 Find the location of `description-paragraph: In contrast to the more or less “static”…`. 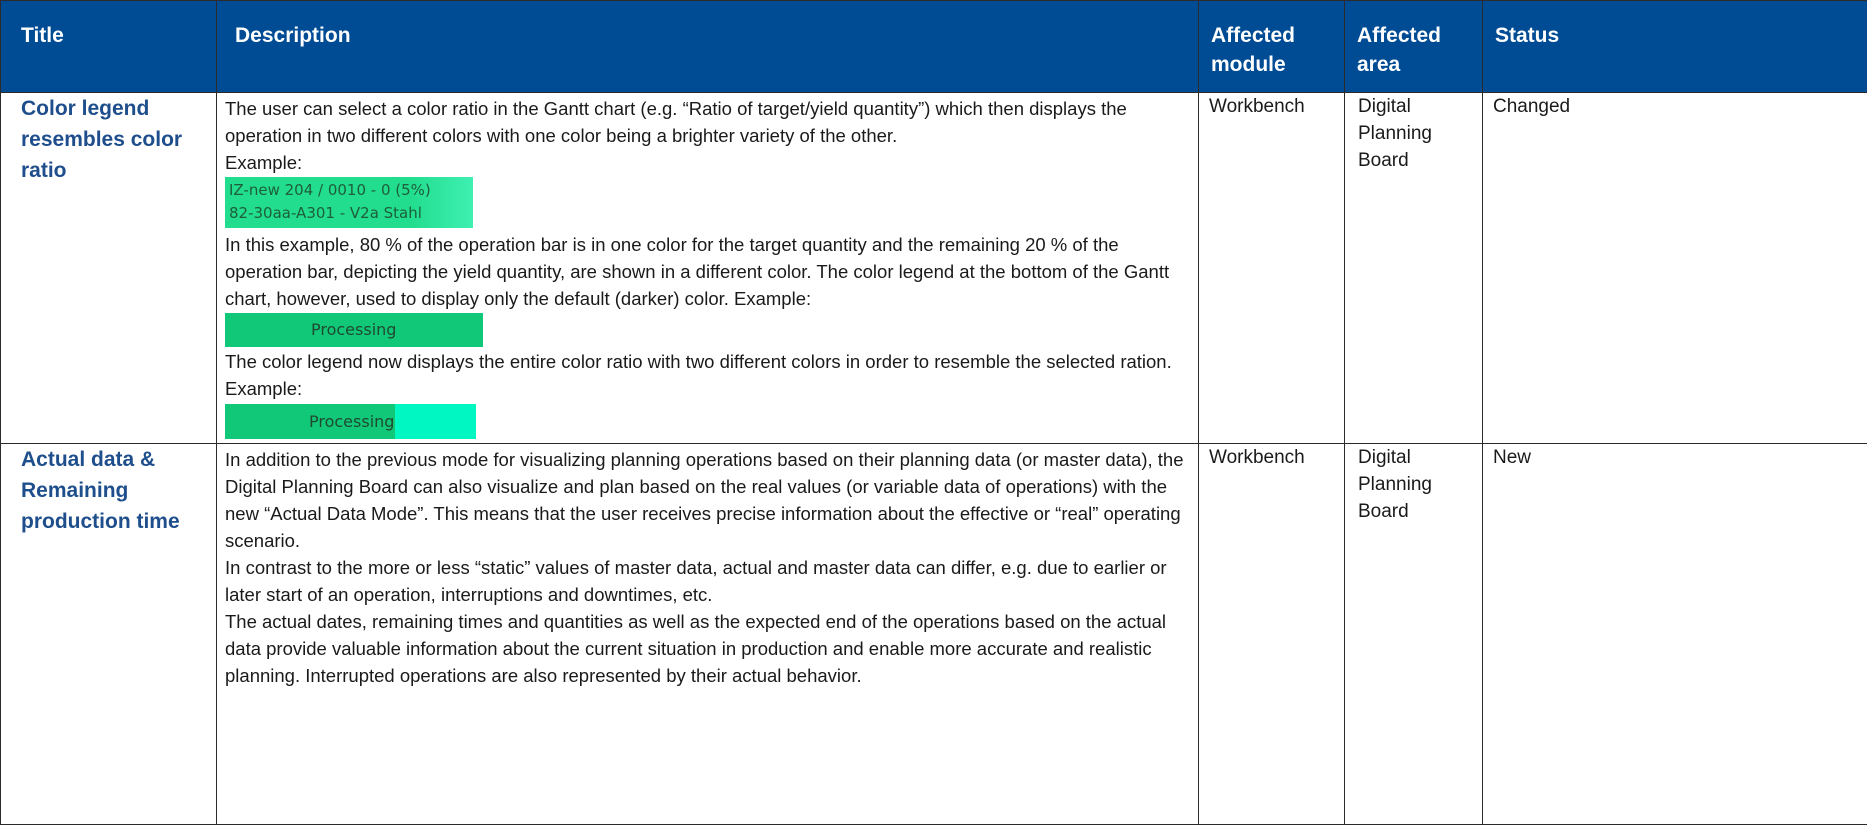

description-paragraph: In contrast to the more or less “static”… is located at coordinates (707, 581).